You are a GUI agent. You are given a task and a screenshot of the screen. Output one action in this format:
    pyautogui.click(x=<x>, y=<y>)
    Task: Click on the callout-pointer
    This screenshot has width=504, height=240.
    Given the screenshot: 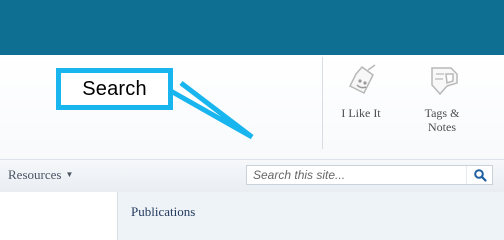 What is the action you would take?
    pyautogui.click(x=210, y=110)
    